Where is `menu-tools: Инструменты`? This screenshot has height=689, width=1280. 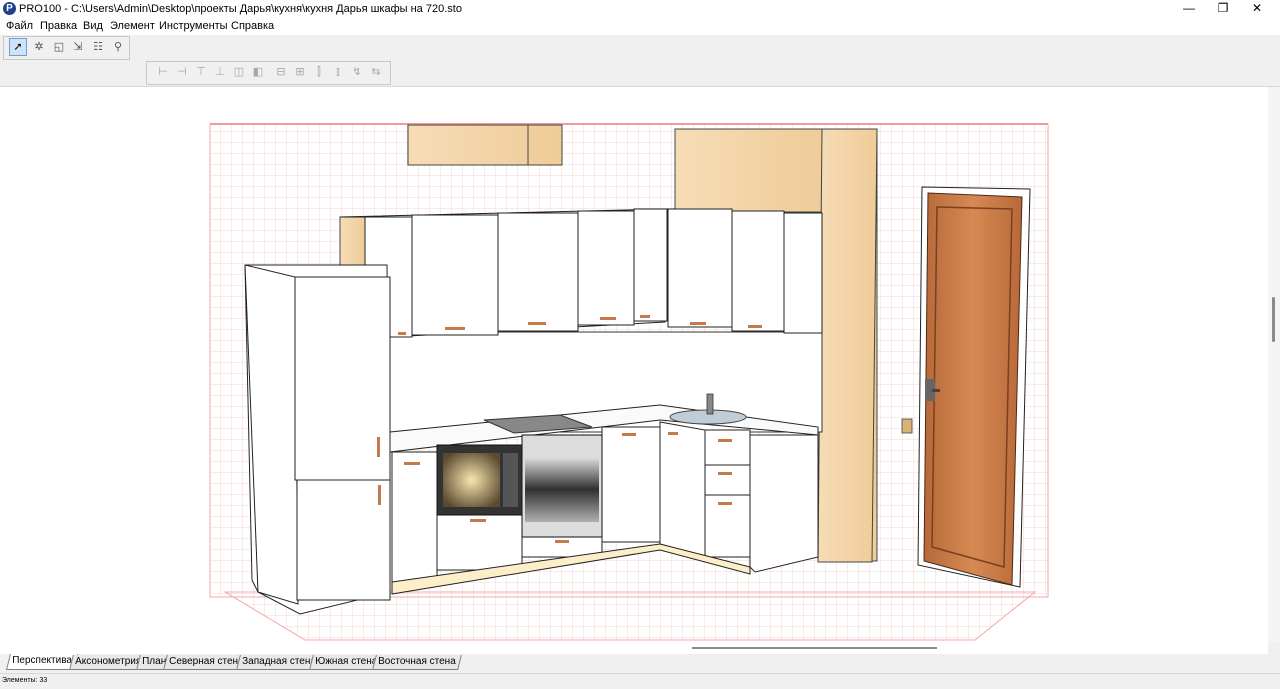 menu-tools: Инструменты is located at coordinates (193, 26).